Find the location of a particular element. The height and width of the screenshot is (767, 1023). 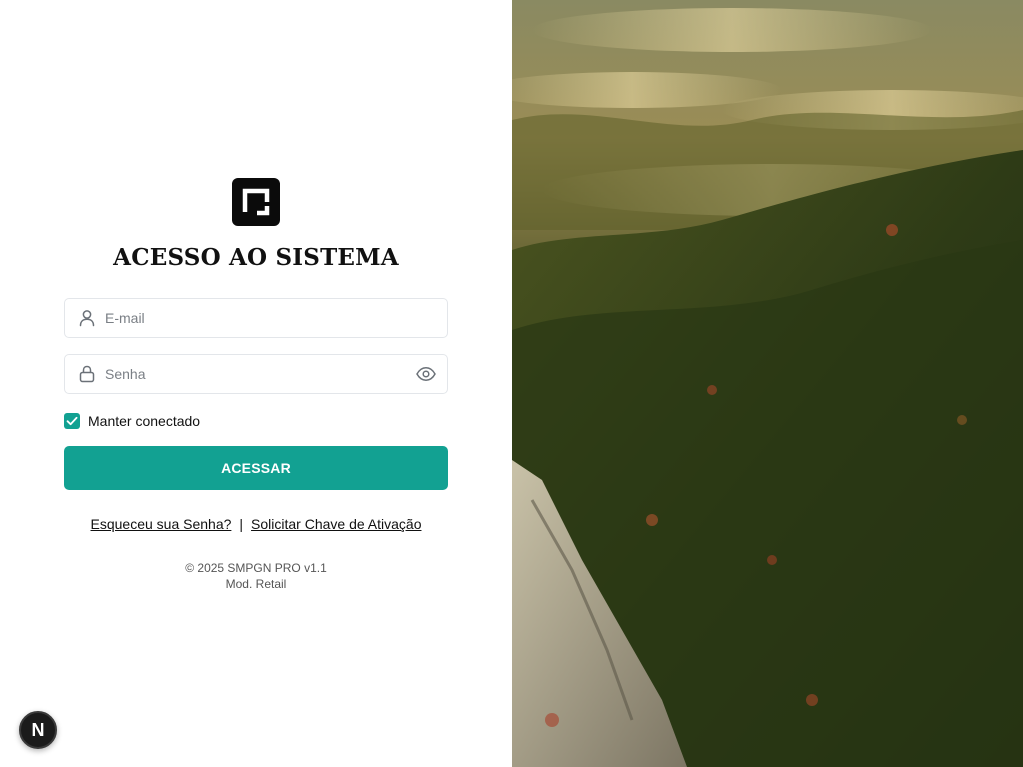

copyright-text: © 2025 SMPGN PRO v1.1 is located at coordinates (256, 568).